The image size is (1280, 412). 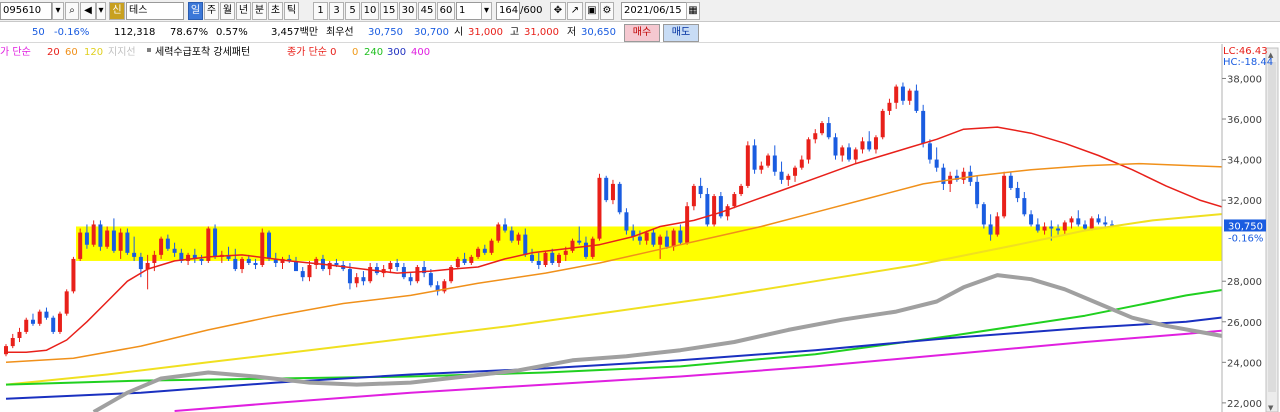 What do you see at coordinates (135, 32) in the screenshot?
I see `volume-value: 112,318` at bounding box center [135, 32].